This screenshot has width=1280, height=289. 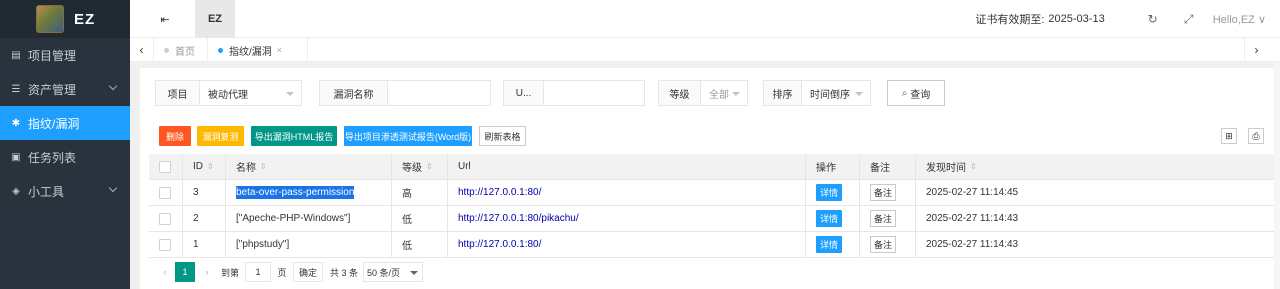 I want to click on user-menu: Hello,EZ ∨, so click(x=1239, y=19).